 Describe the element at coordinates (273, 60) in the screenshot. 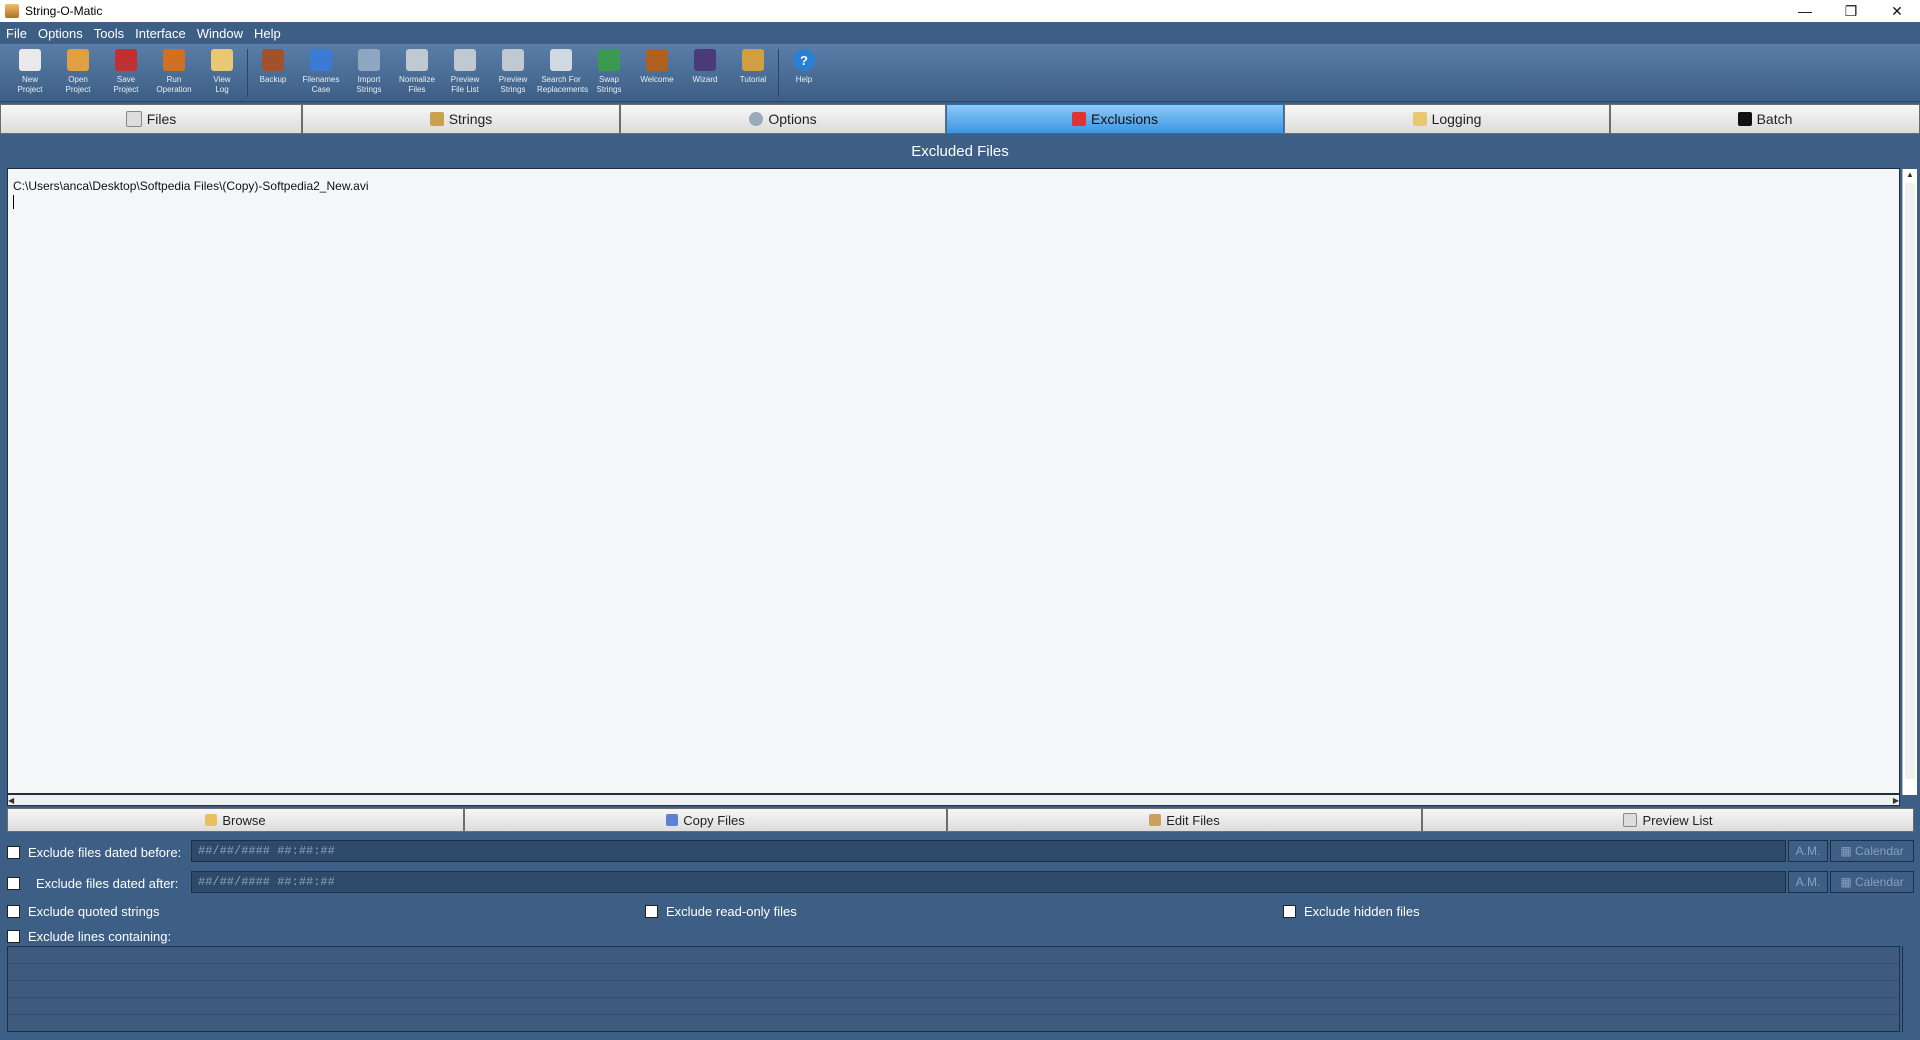

I see `backup-icon` at that location.